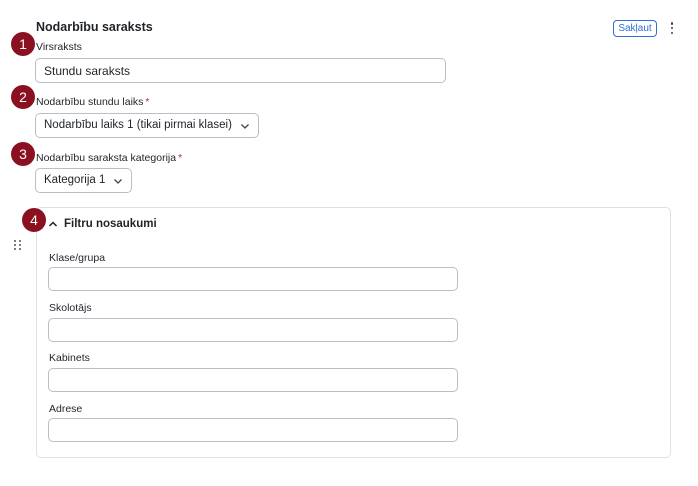  I want to click on filters-title: Filtru nosaukumi, so click(110, 224).